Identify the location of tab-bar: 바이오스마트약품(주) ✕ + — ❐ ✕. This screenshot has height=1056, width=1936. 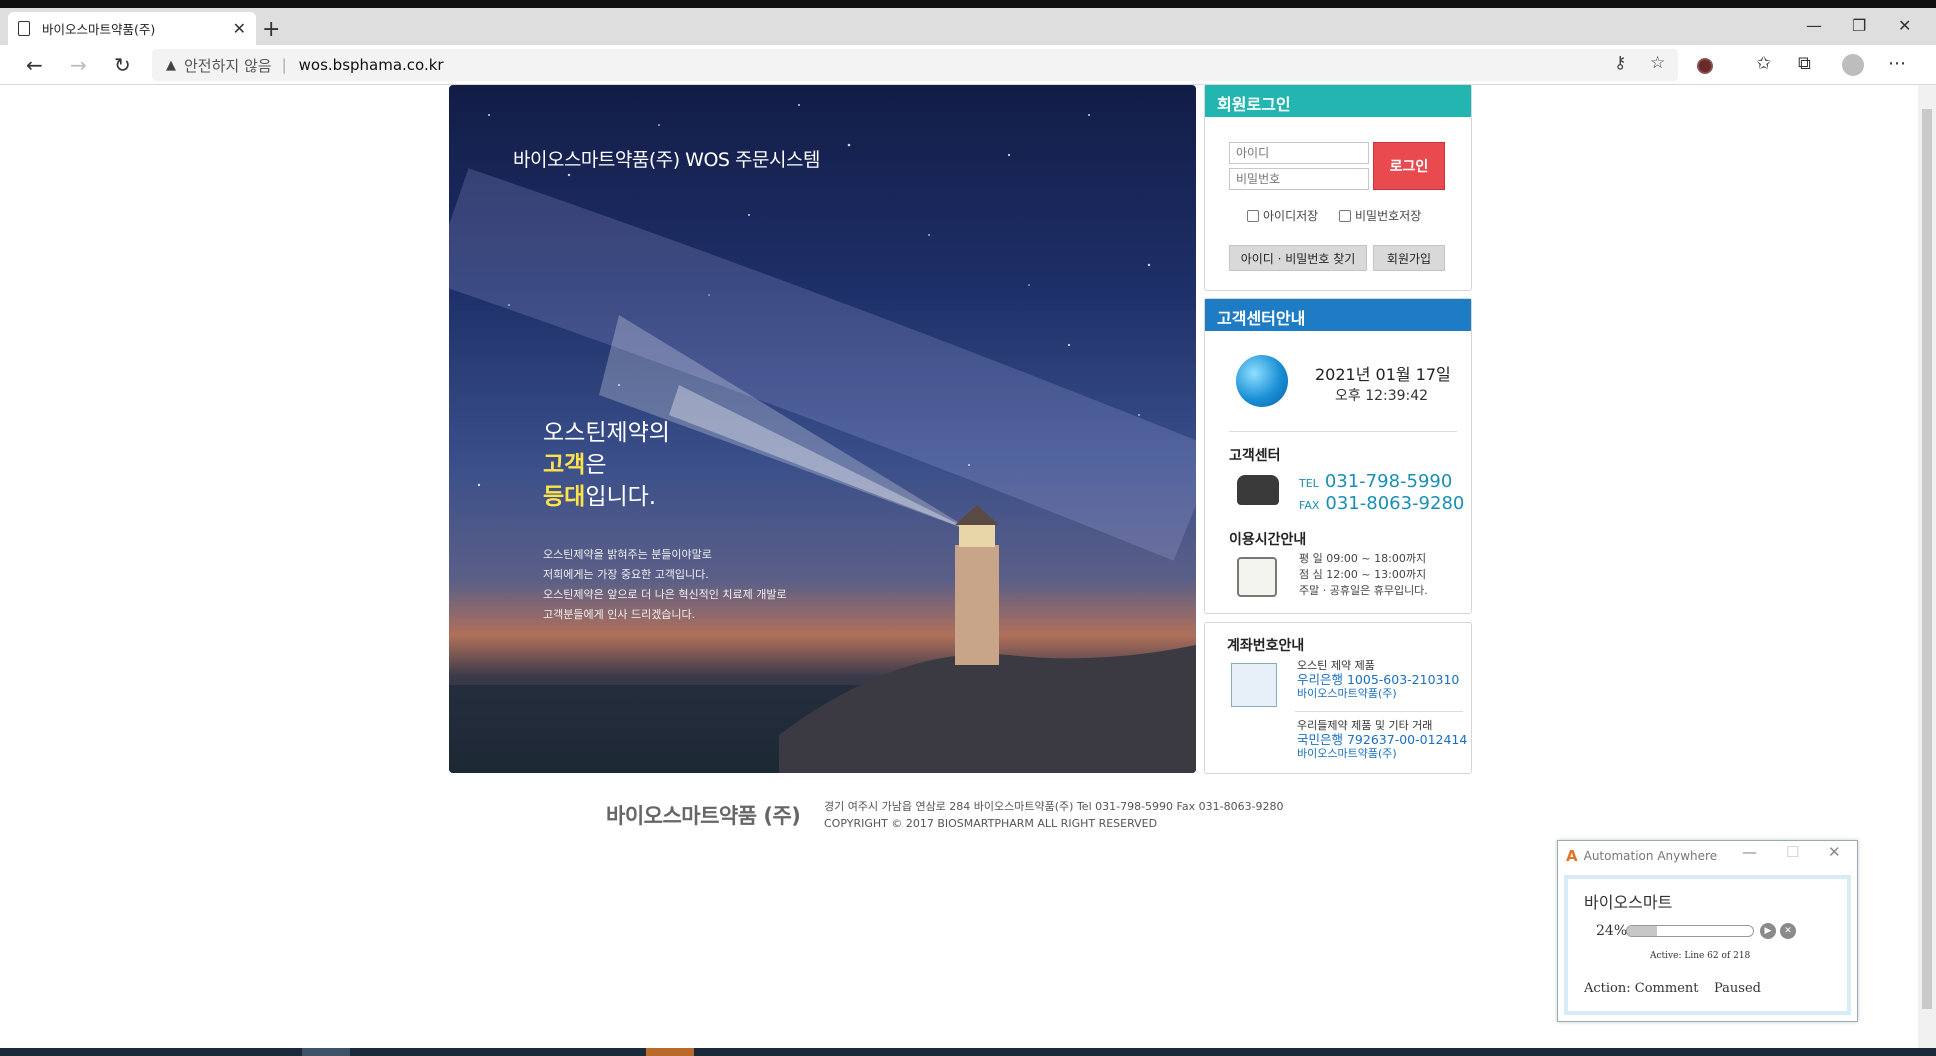
(968, 26).